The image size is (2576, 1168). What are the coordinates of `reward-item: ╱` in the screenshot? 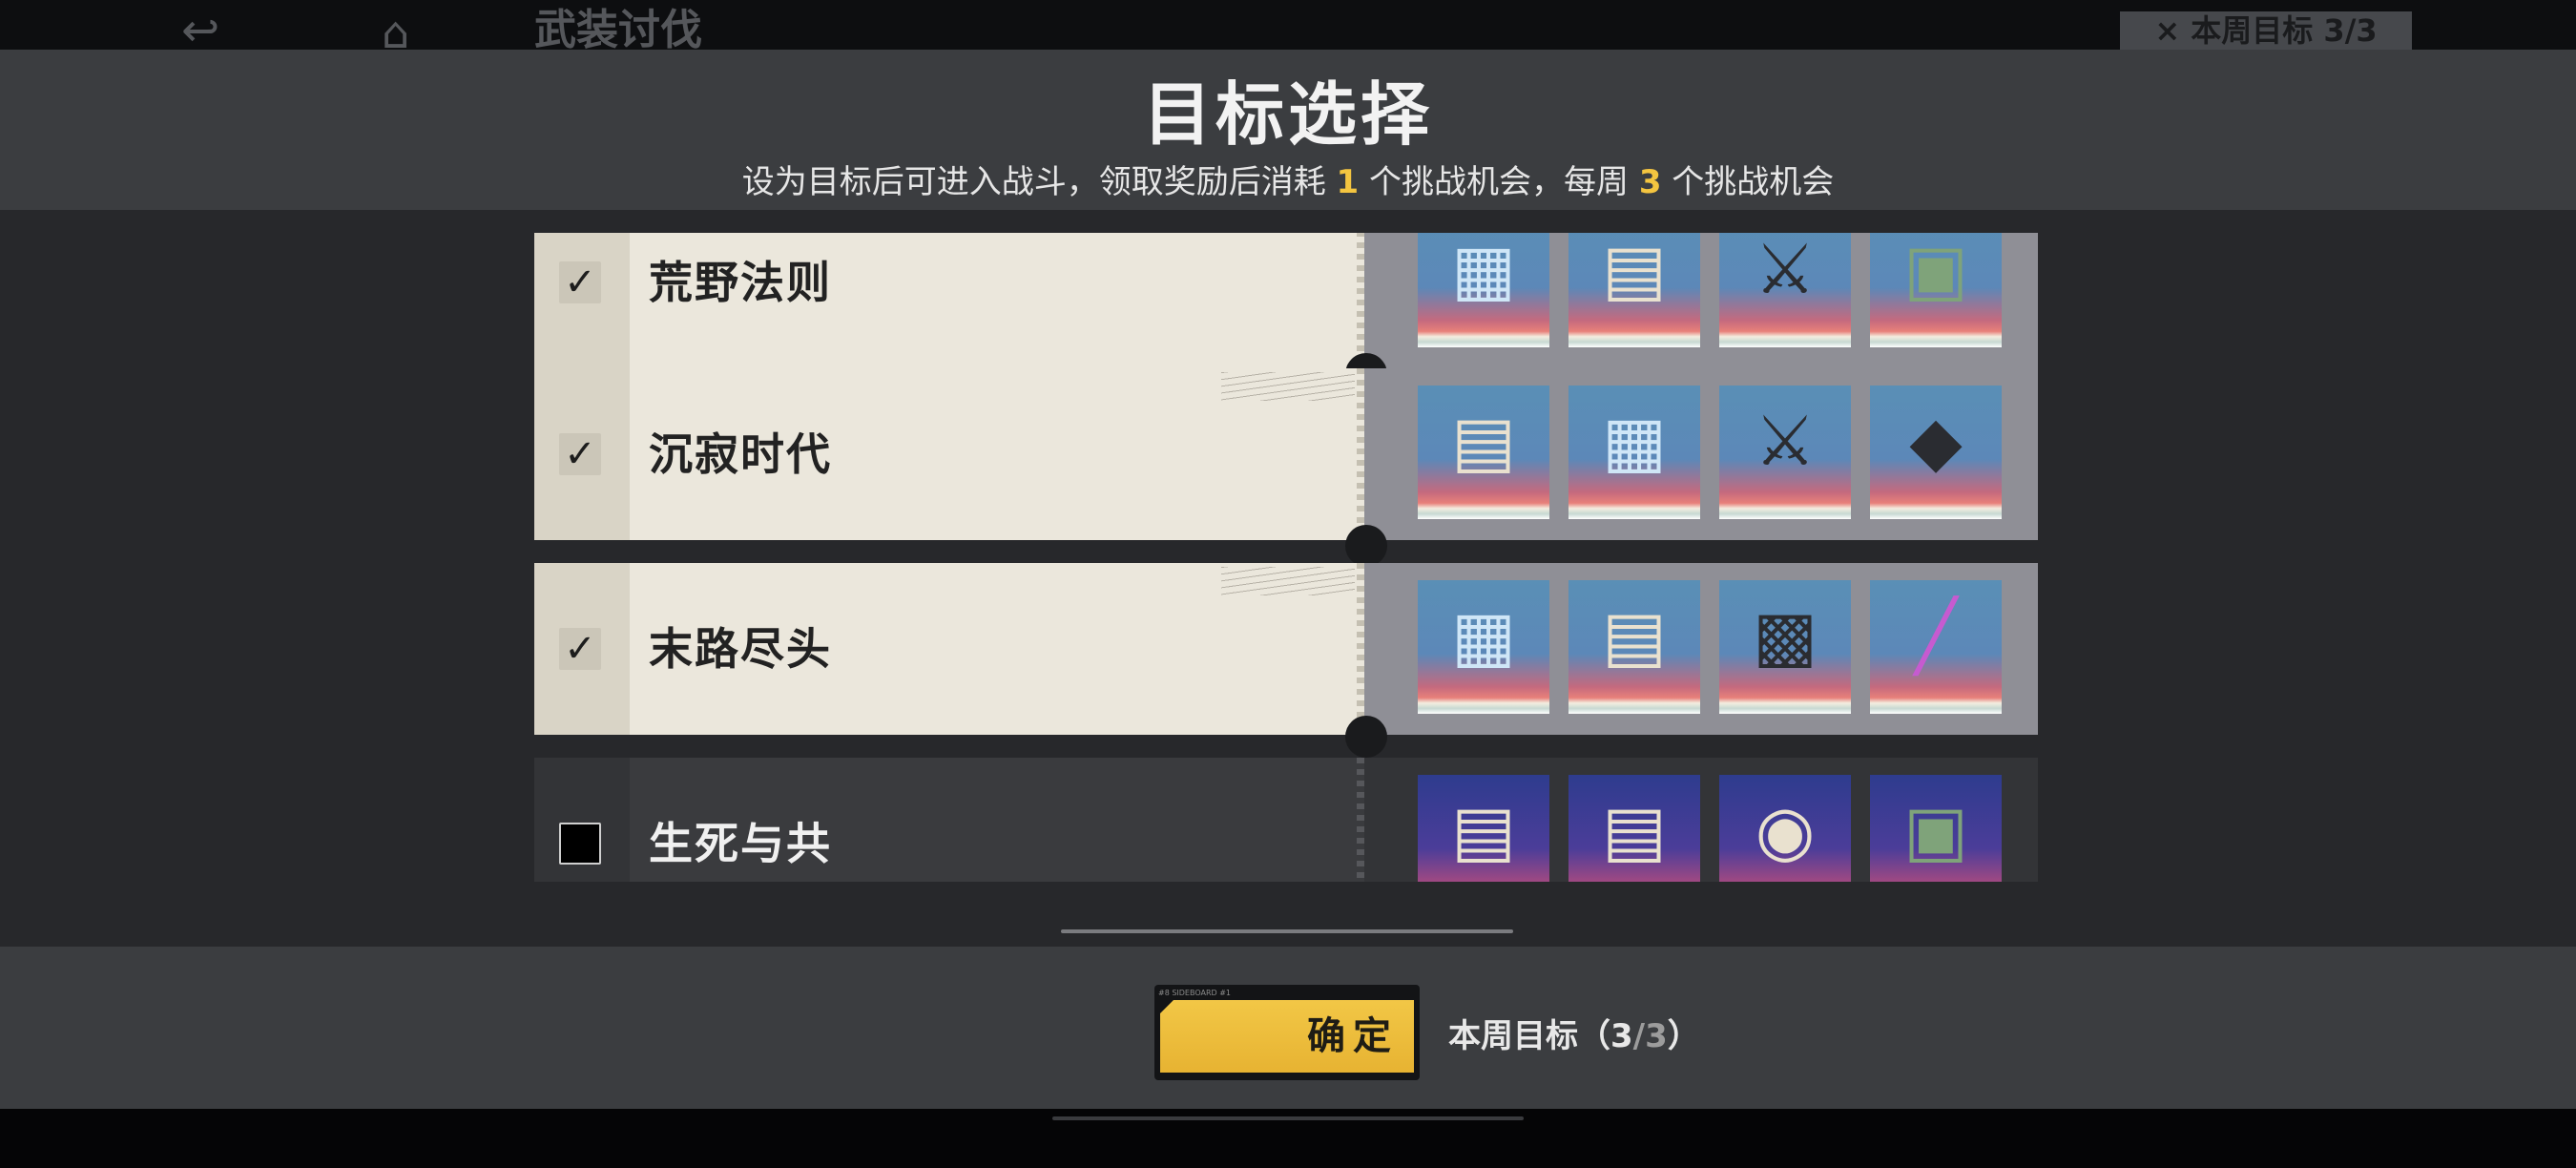 It's located at (1936, 647).